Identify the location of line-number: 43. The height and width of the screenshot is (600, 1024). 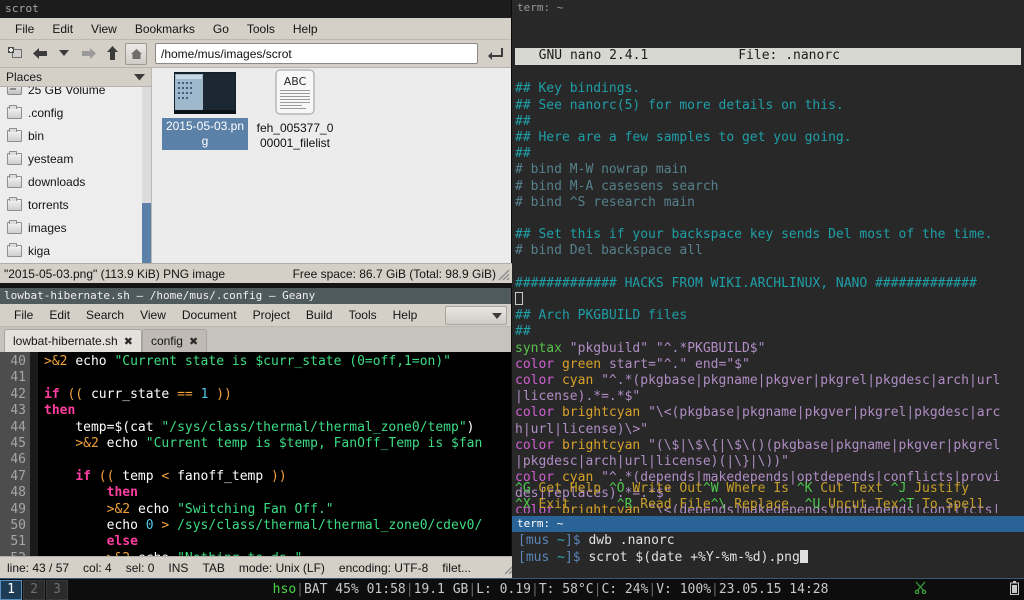
(18, 411).